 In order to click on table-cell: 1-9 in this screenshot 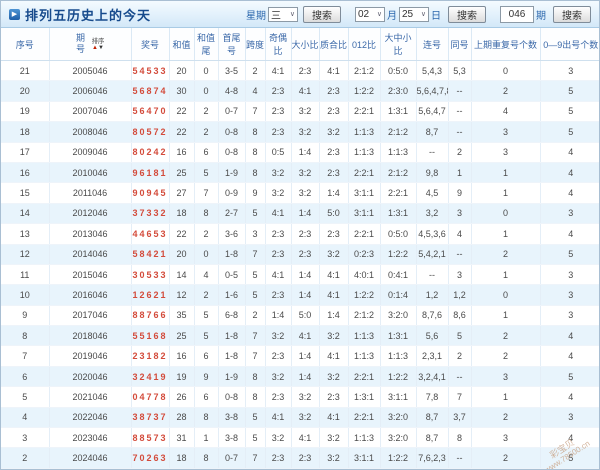, I will do `click(232, 173)`.